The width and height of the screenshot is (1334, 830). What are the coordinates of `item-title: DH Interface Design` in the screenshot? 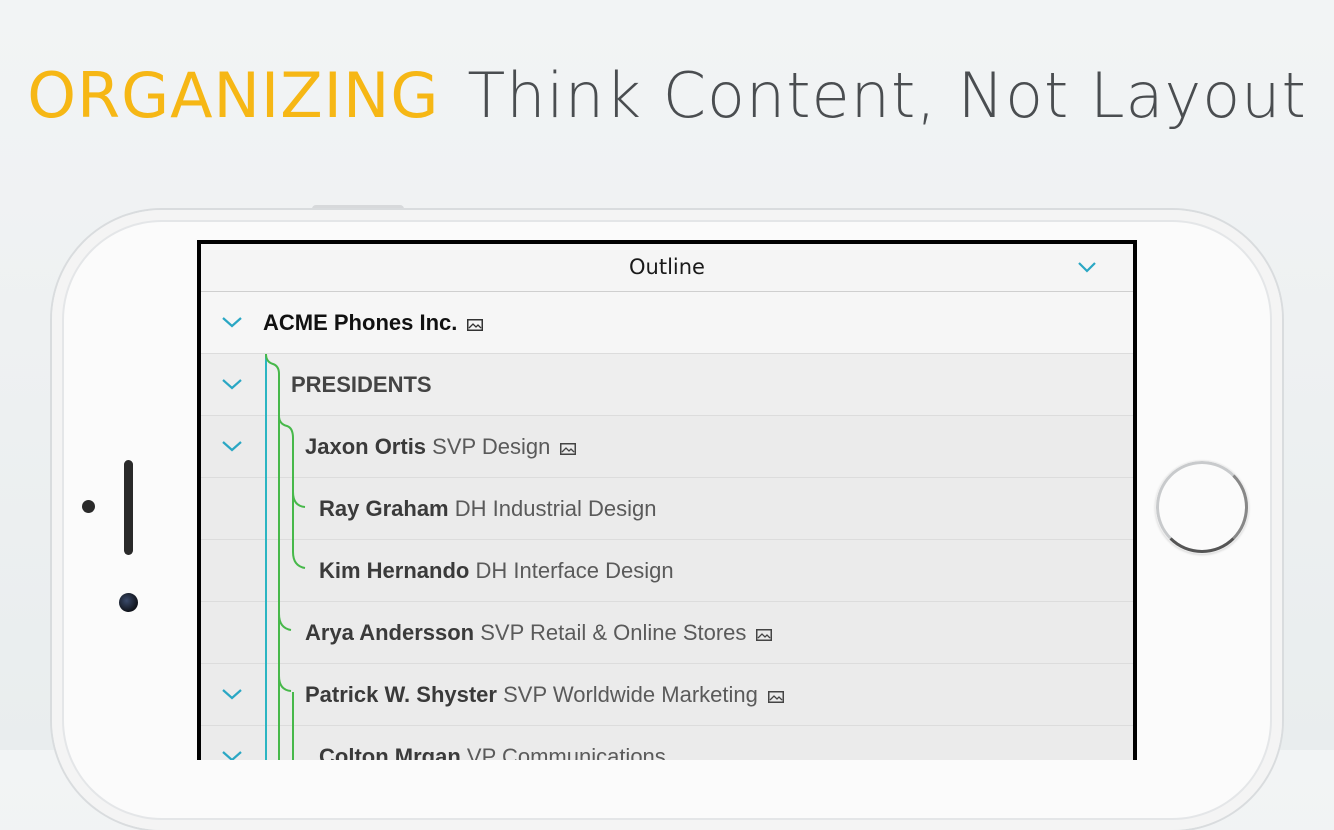 It's located at (574, 570).